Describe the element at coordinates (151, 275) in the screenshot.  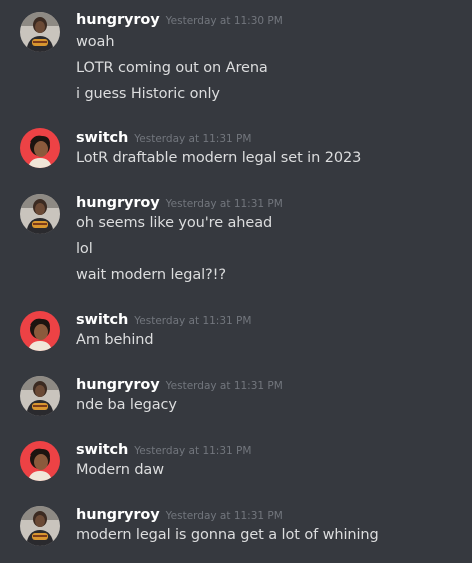
I see `message-text: wait modern legal?!?` at that location.